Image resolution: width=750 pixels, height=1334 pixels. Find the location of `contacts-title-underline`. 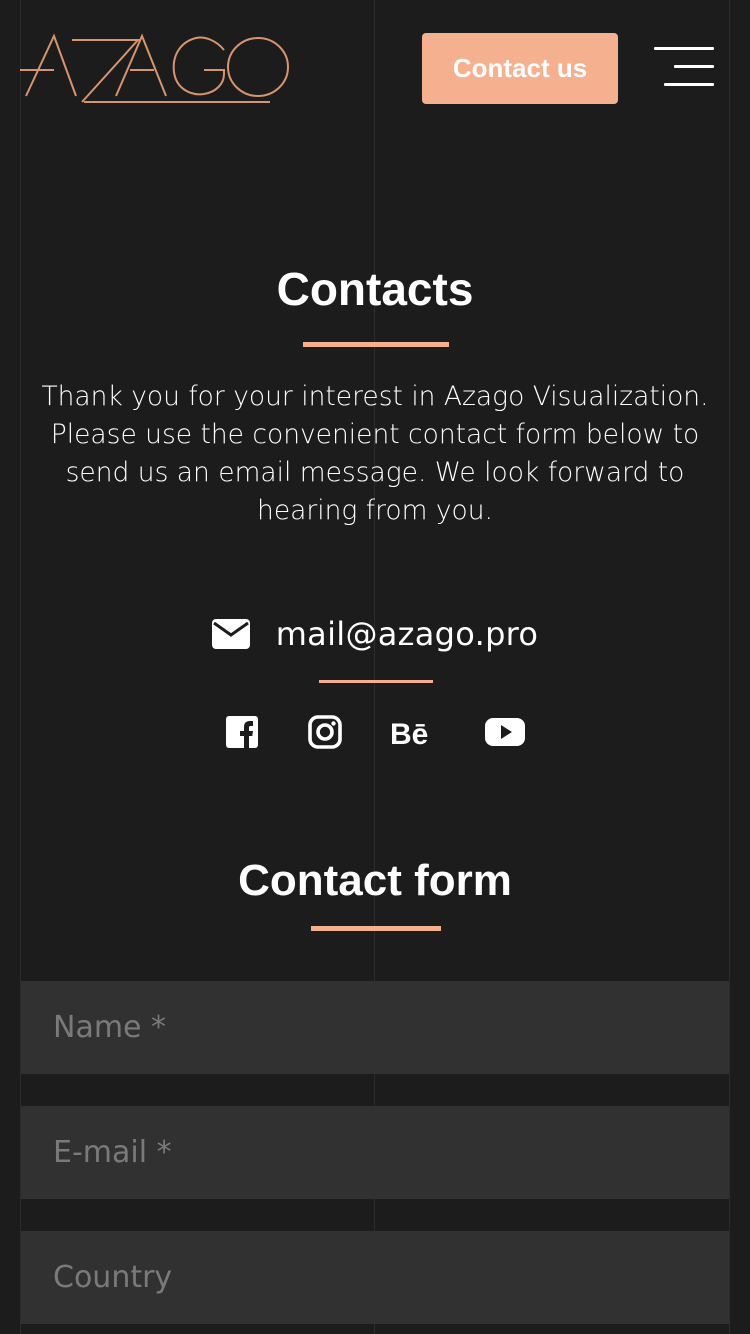

contacts-title-underline is located at coordinates (376, 344).